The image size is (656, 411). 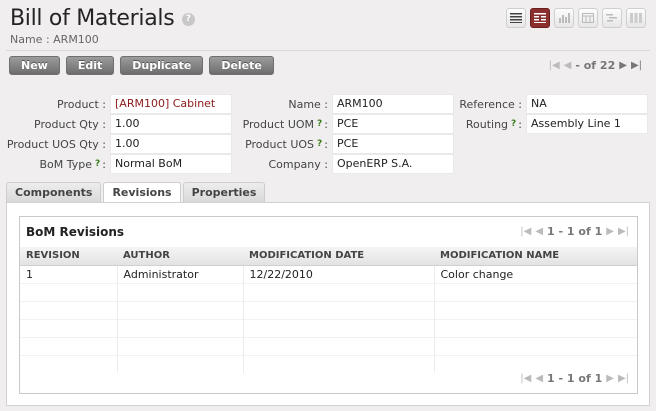 What do you see at coordinates (636, 65) in the screenshot?
I see `last-record-icon: ▶|` at bounding box center [636, 65].